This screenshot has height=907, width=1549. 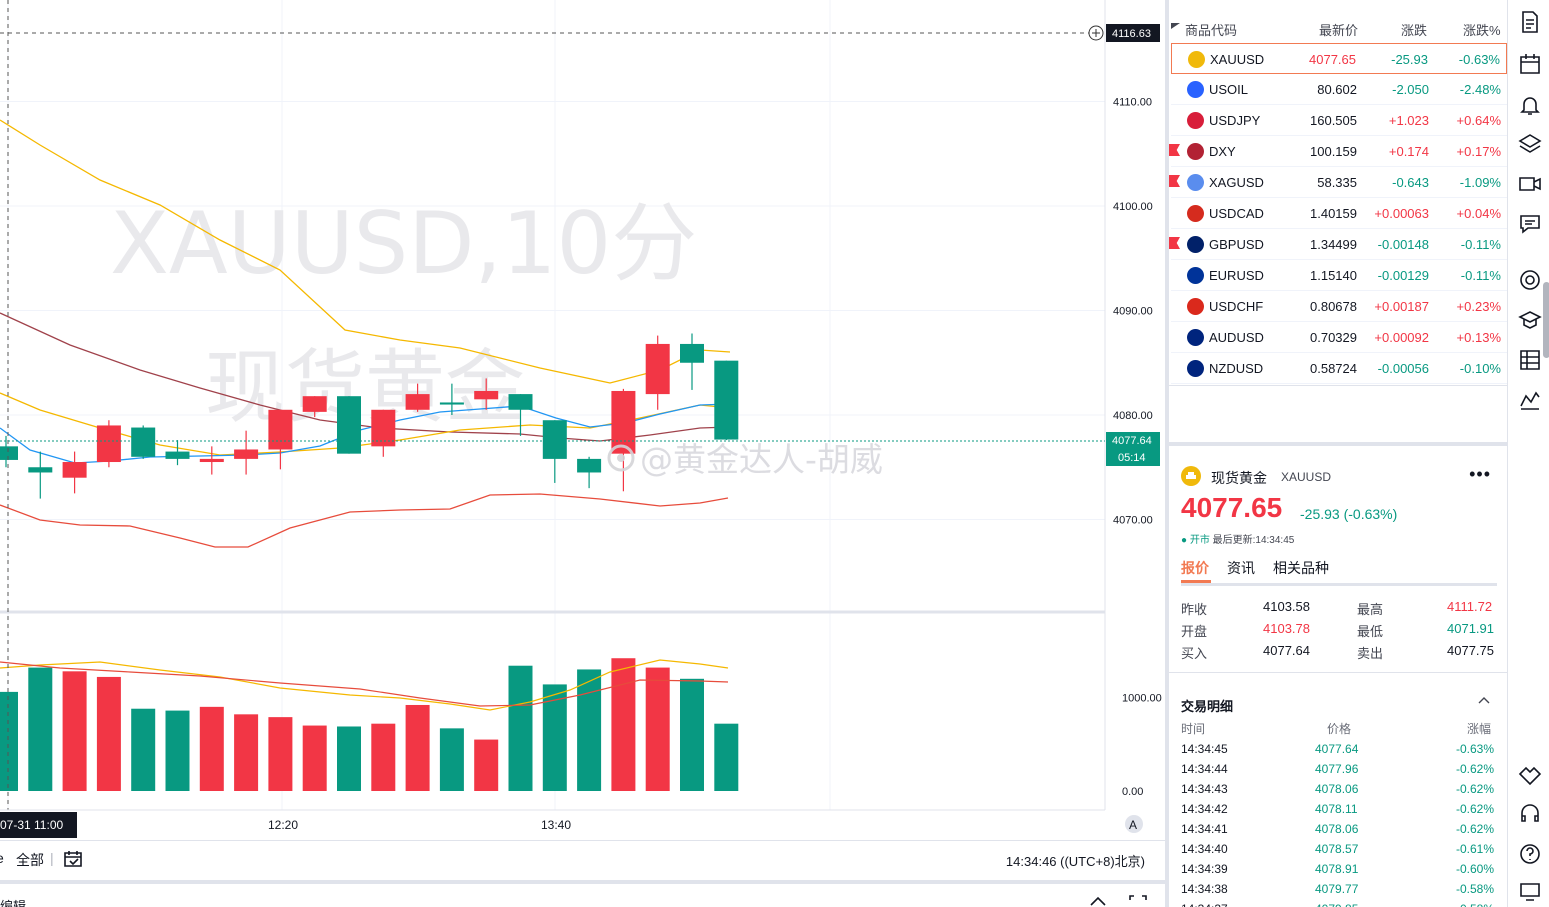 I want to click on open-label: 开盘, so click(x=1194, y=631).